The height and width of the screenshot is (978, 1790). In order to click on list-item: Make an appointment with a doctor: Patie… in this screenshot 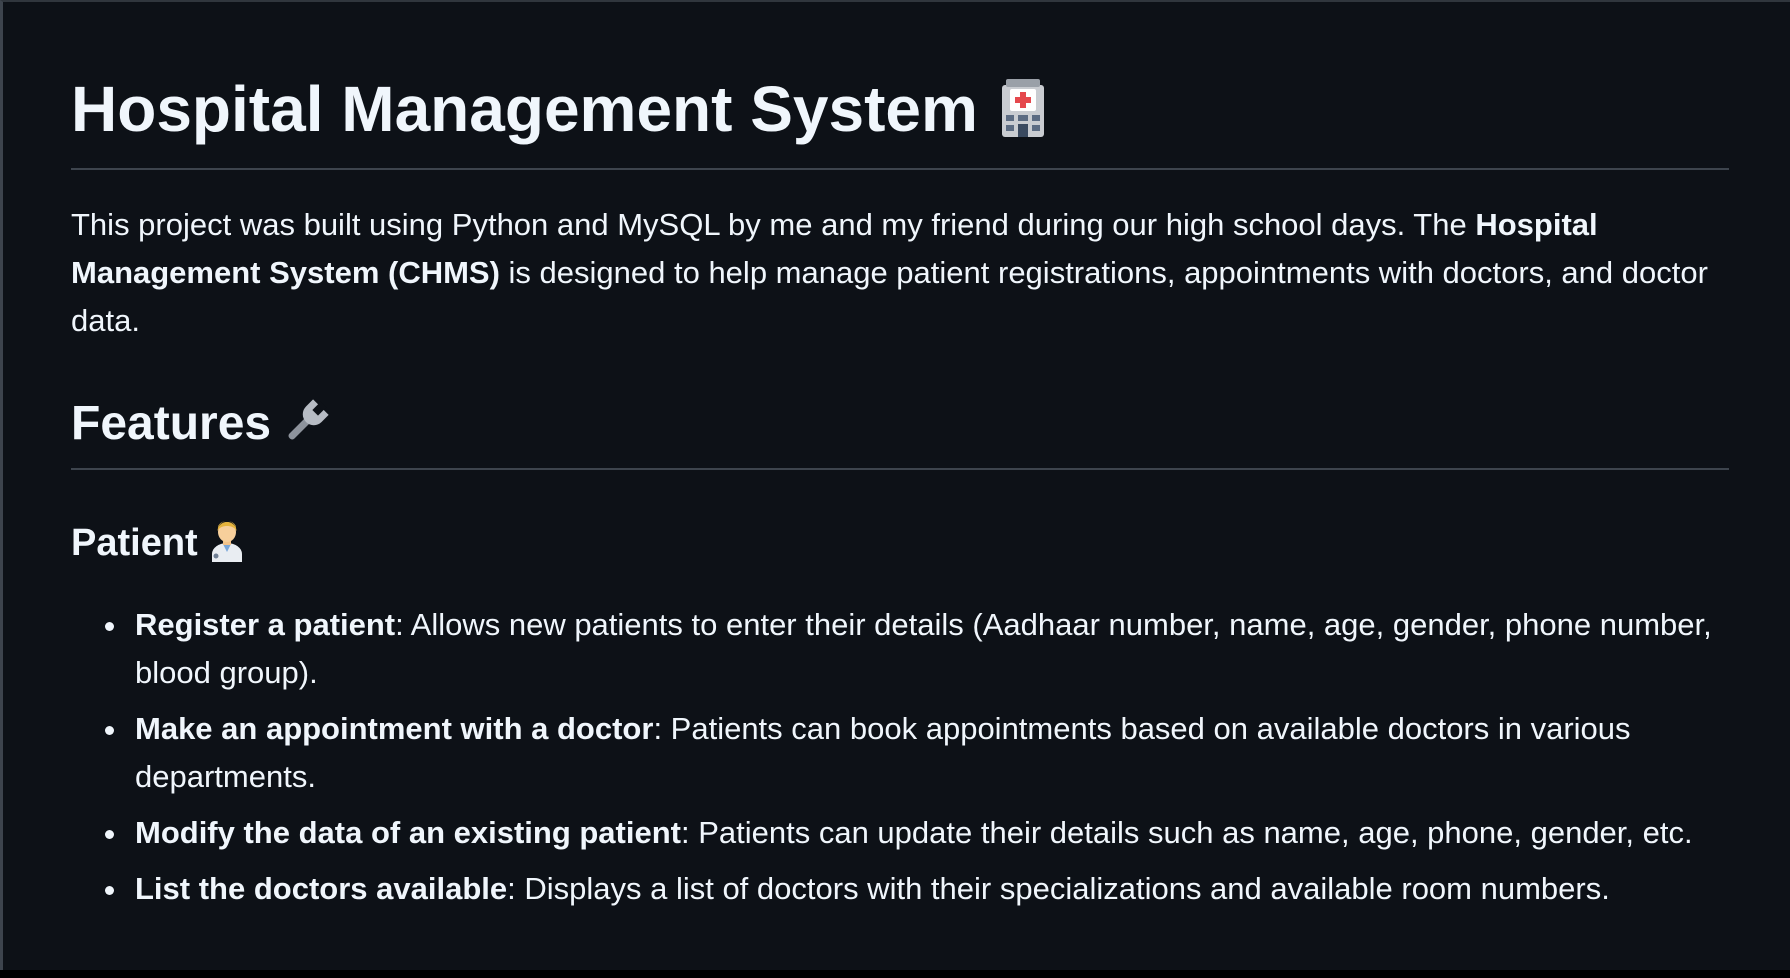, I will do `click(917, 753)`.